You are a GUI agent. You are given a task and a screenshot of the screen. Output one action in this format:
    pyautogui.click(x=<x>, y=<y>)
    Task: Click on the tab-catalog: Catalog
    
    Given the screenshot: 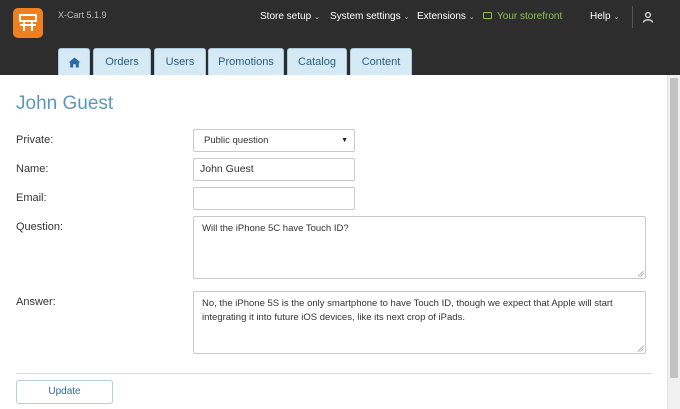 What is the action you would take?
    pyautogui.click(x=317, y=61)
    